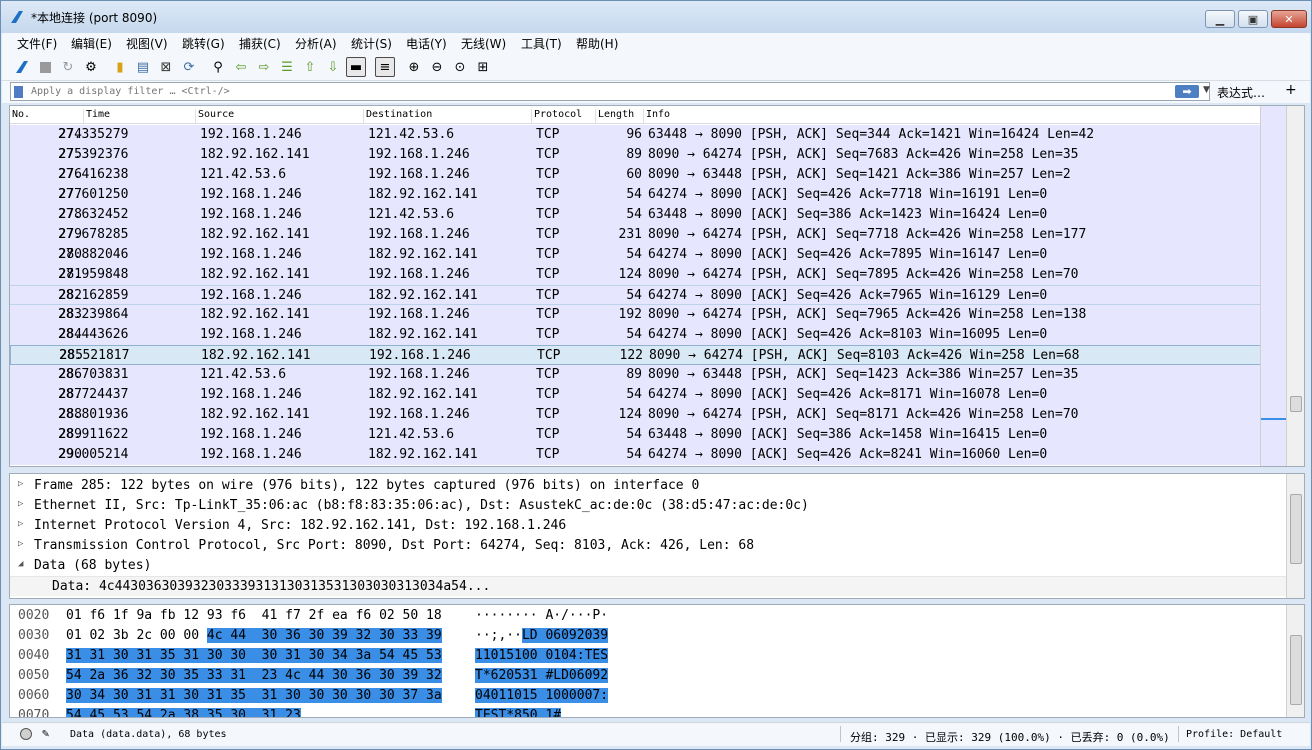 The width and height of the screenshot is (1312, 750). I want to click on menu-telephony: 电话(Y), so click(426, 43).